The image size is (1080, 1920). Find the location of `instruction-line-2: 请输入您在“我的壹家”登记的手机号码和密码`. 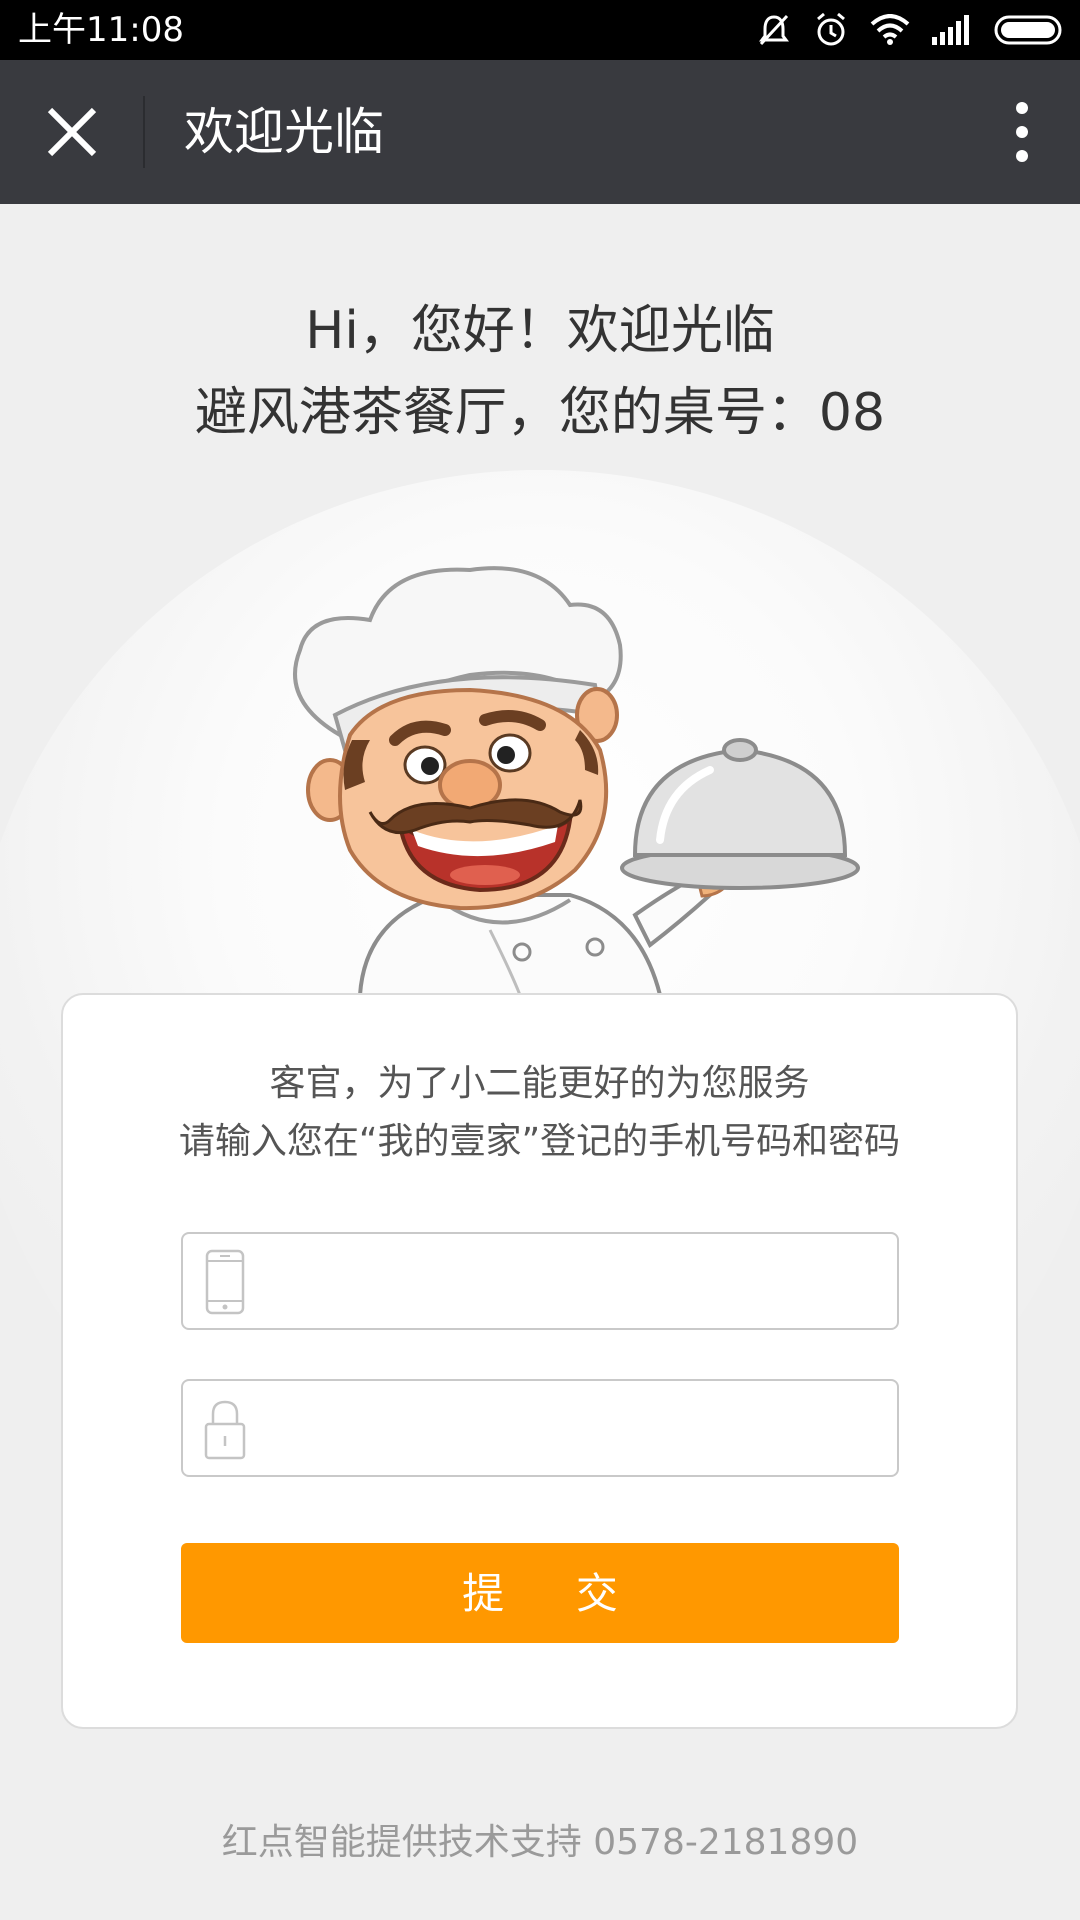

instruction-line-2: 请输入您在“我的壹家”登记的手机号码和密码 is located at coordinates (539, 1141).